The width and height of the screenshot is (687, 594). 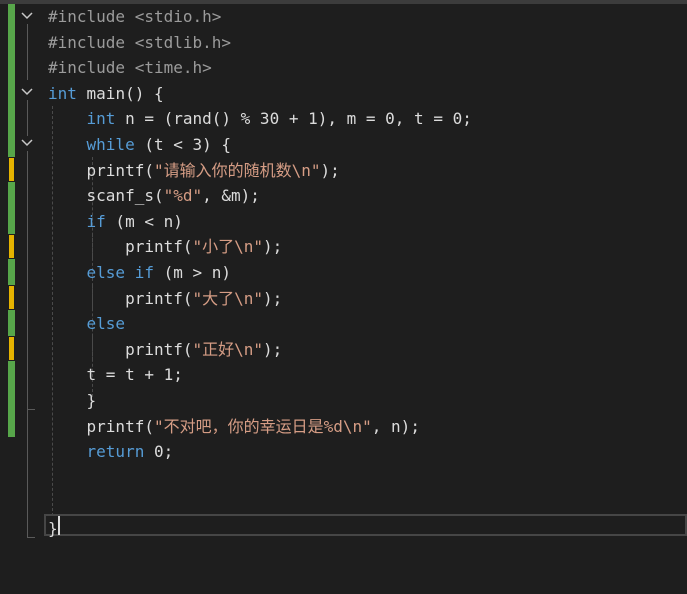 I want to click on code-line: printf("正好\n");, so click(x=165, y=350).